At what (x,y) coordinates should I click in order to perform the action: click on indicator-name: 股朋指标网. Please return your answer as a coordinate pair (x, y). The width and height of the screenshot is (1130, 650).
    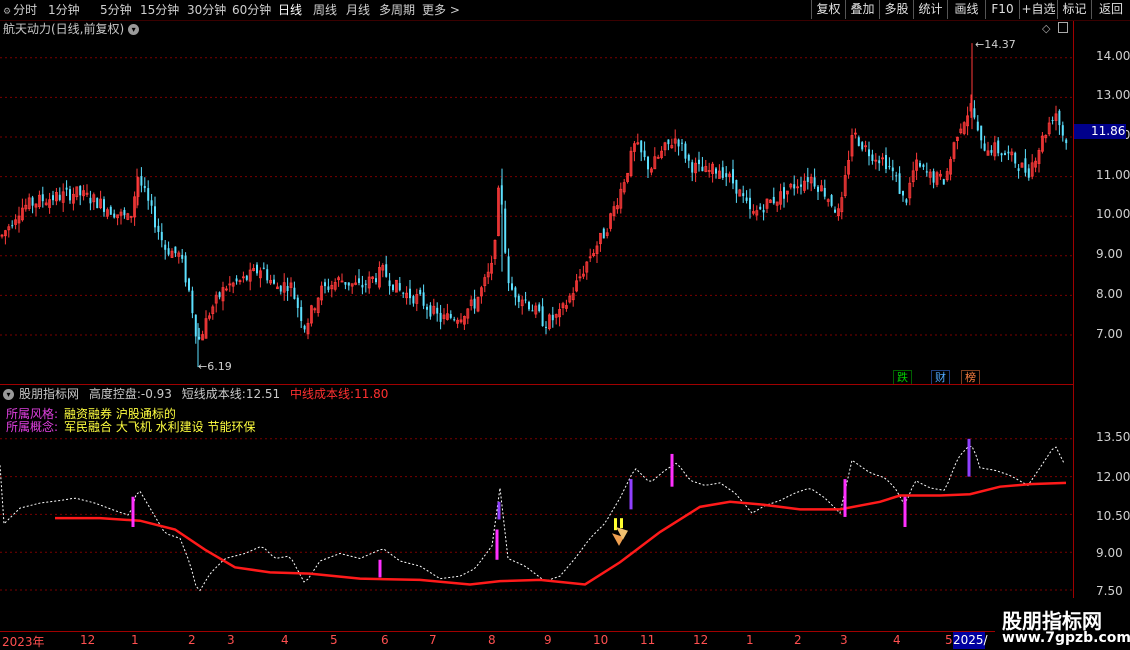
    Looking at the image, I should click on (49, 394).